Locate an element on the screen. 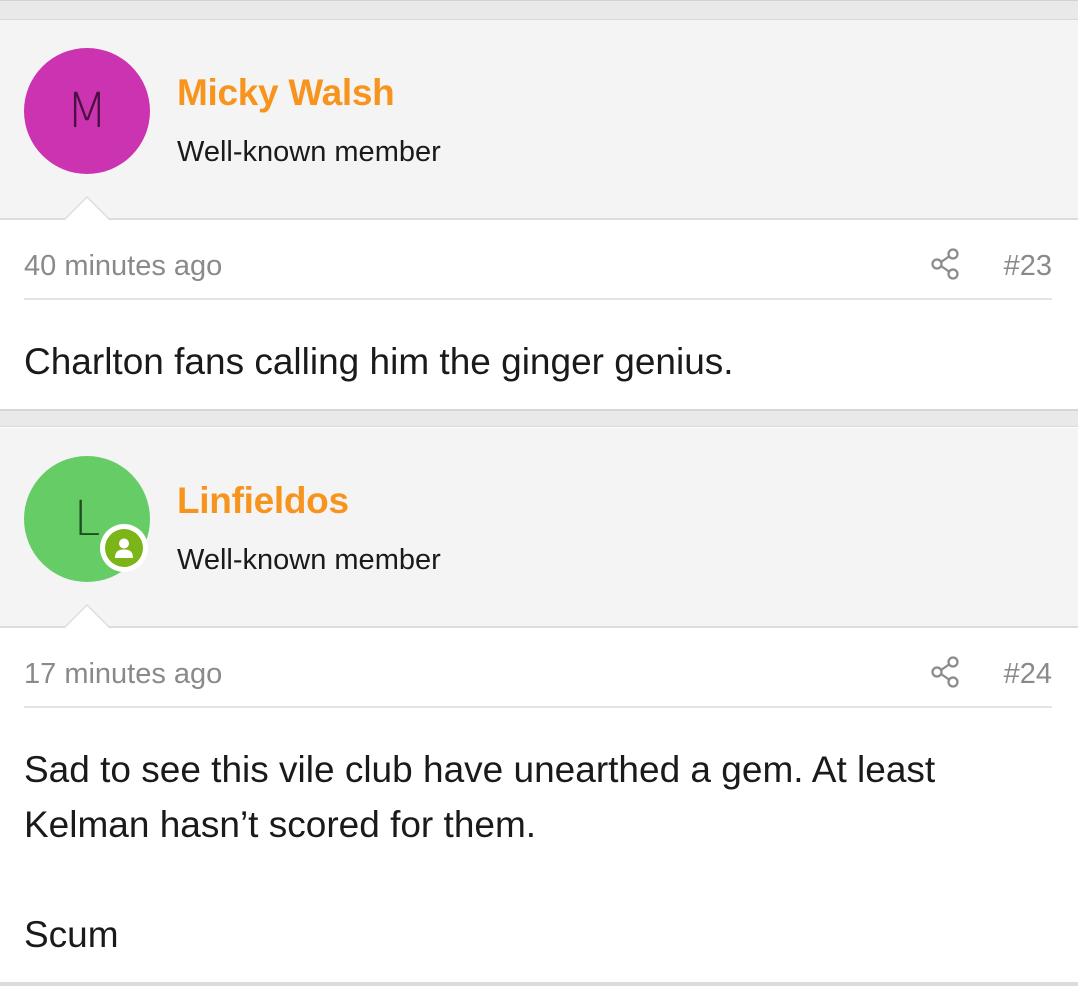 This screenshot has height=986, width=1078. avatar-letter: M is located at coordinates (87, 111).